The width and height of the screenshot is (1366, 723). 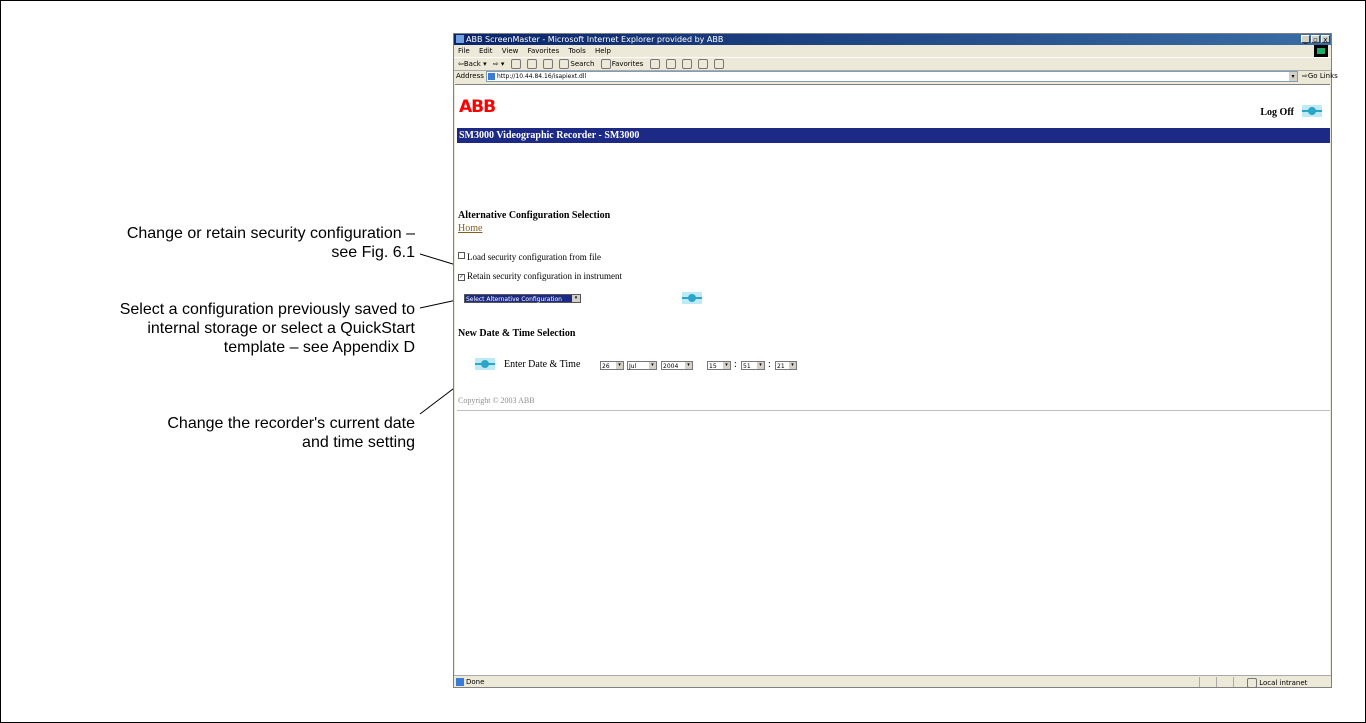 What do you see at coordinates (786, 365) in the screenshot?
I see `second-select: 21 ▾` at bounding box center [786, 365].